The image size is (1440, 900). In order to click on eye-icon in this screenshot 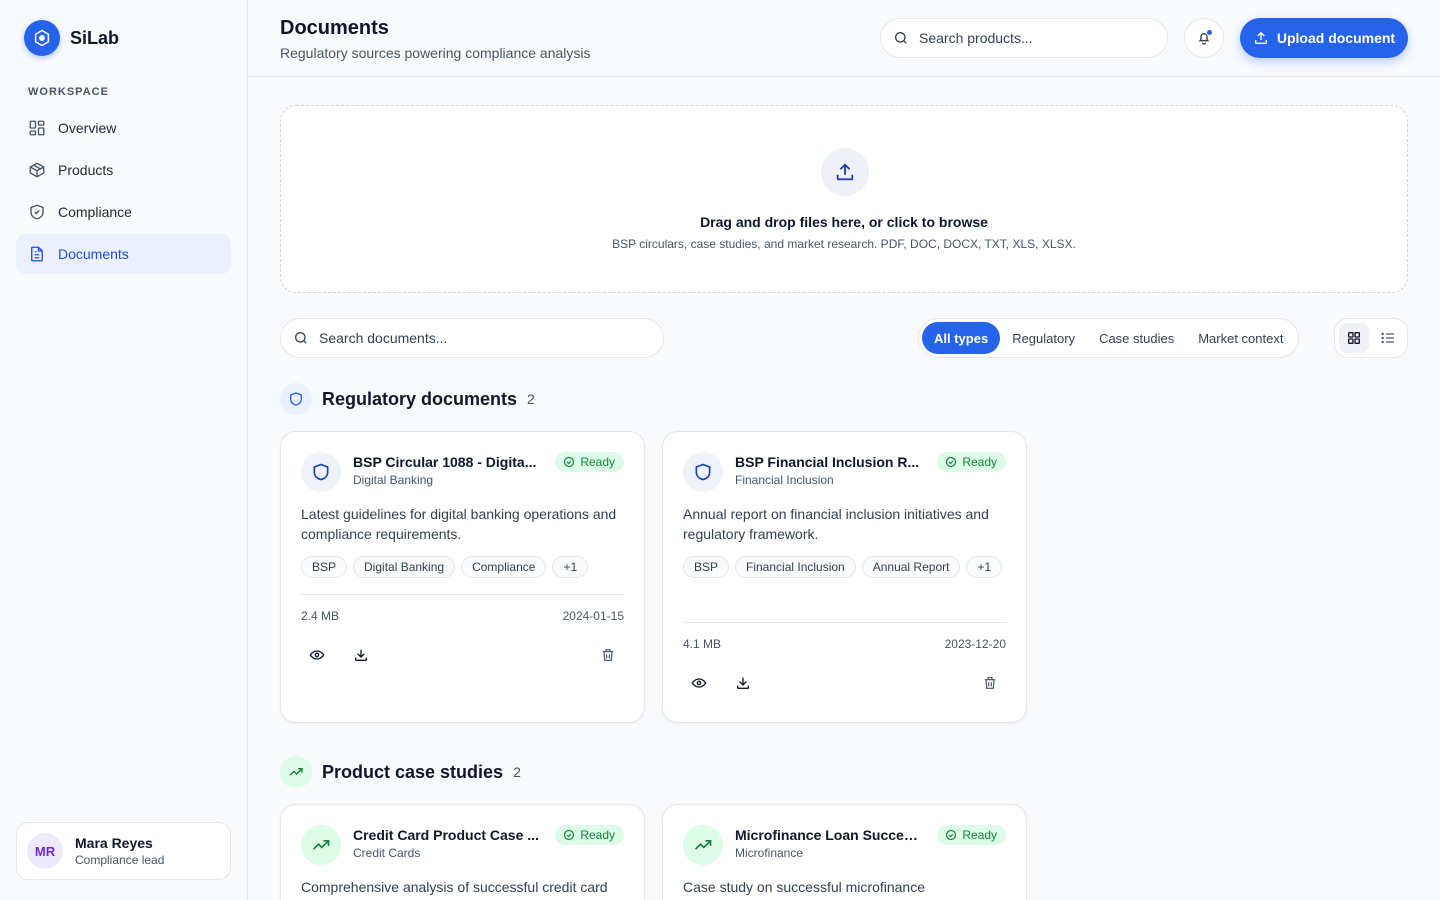, I will do `click(317, 655)`.